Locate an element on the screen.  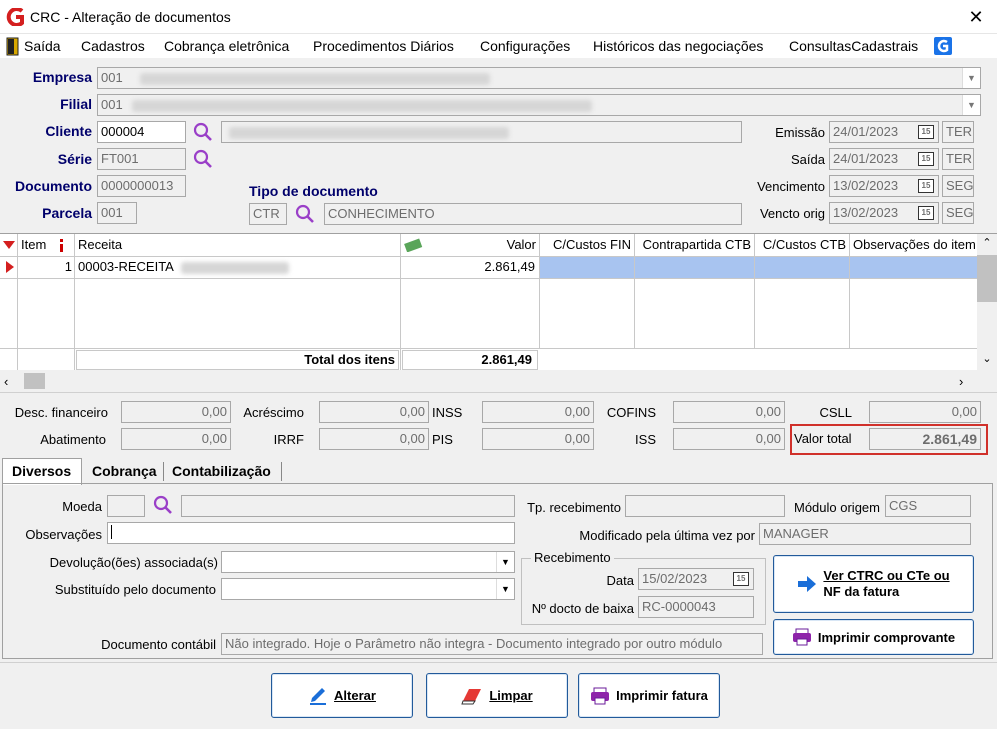
vencto-orig-day: SEG is located at coordinates (958, 213).